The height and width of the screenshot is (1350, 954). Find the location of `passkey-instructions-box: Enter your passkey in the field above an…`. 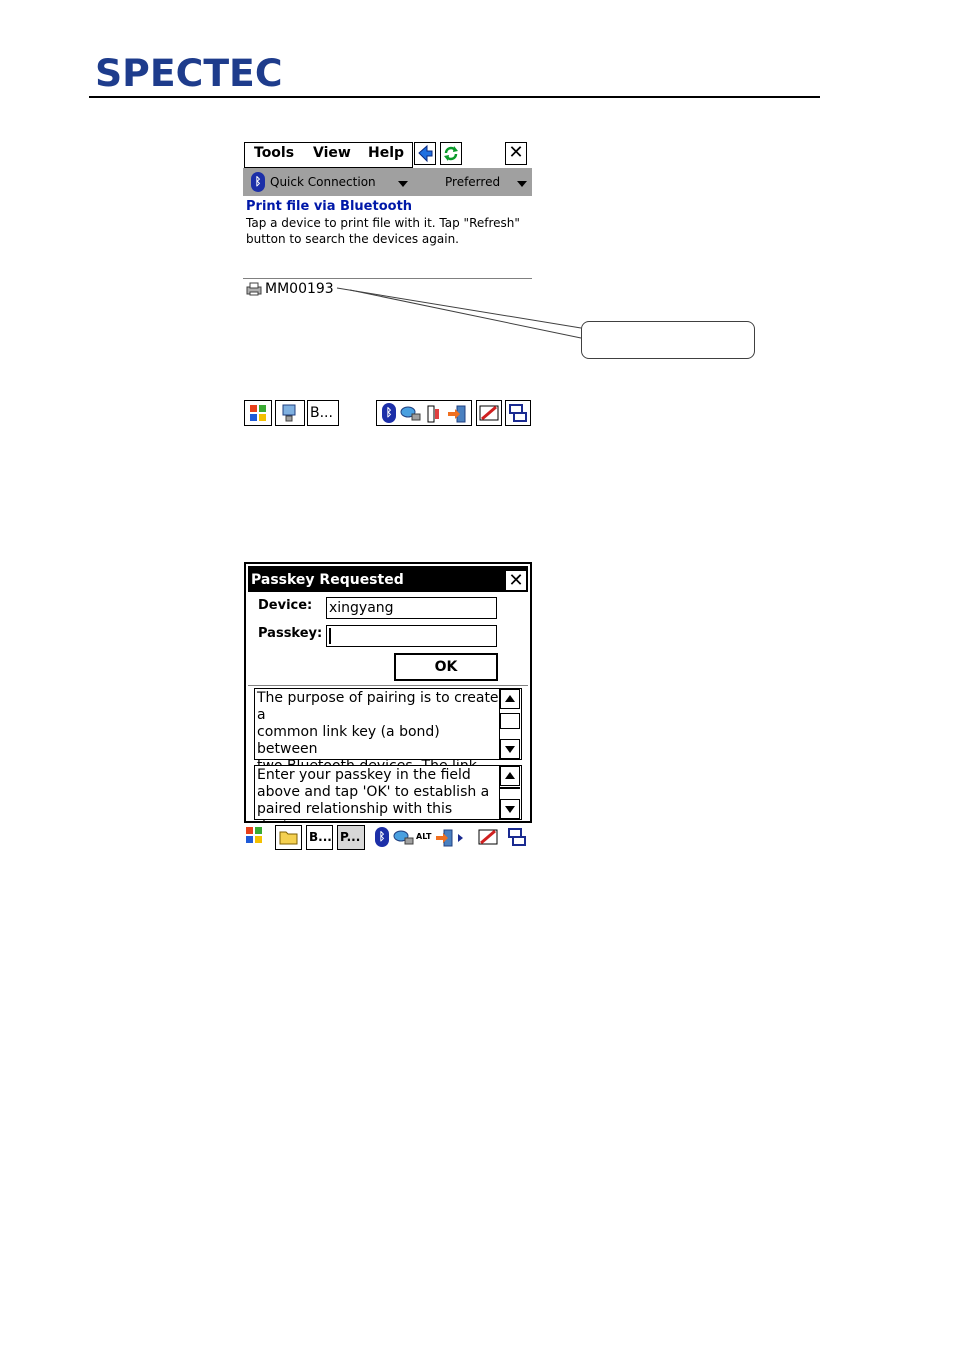

passkey-instructions-box: Enter your passkey in the field above an… is located at coordinates (388, 799).